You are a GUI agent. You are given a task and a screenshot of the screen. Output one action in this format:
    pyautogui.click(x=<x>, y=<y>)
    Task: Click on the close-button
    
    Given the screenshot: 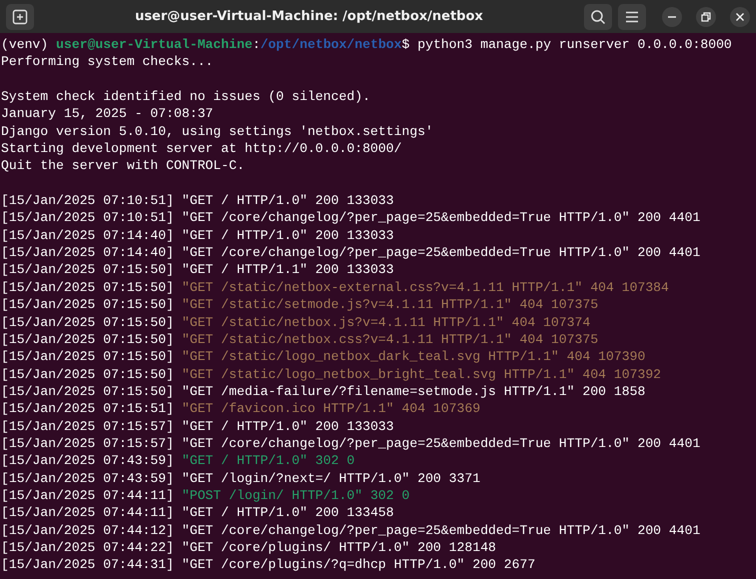 What is the action you would take?
    pyautogui.click(x=740, y=16)
    